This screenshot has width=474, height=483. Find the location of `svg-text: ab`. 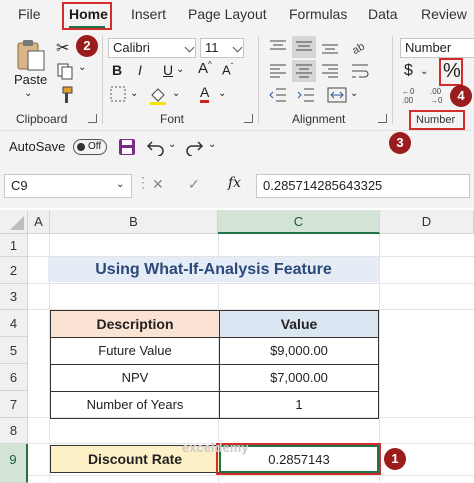

svg-text: ab is located at coordinates (358, 48).